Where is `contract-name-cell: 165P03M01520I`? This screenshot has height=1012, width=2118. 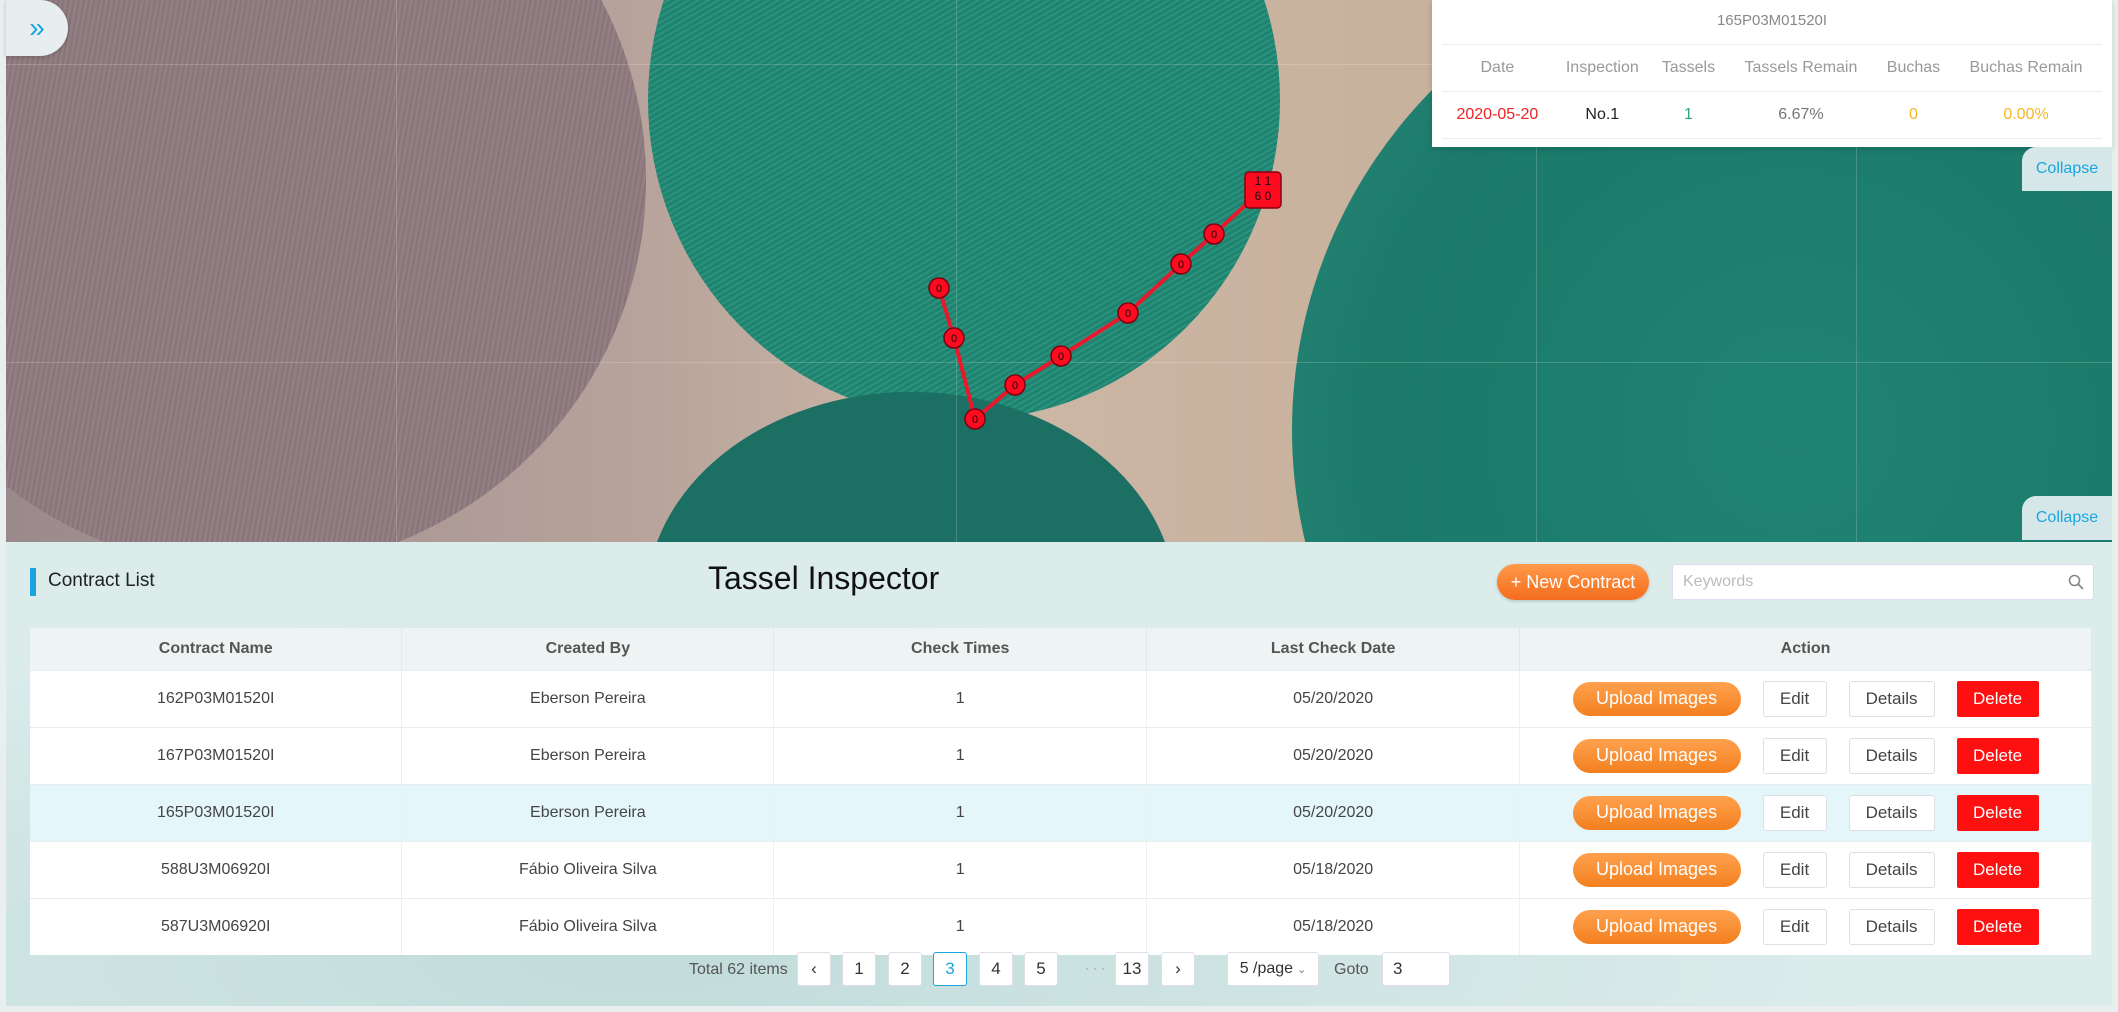 contract-name-cell: 165P03M01520I is located at coordinates (216, 813).